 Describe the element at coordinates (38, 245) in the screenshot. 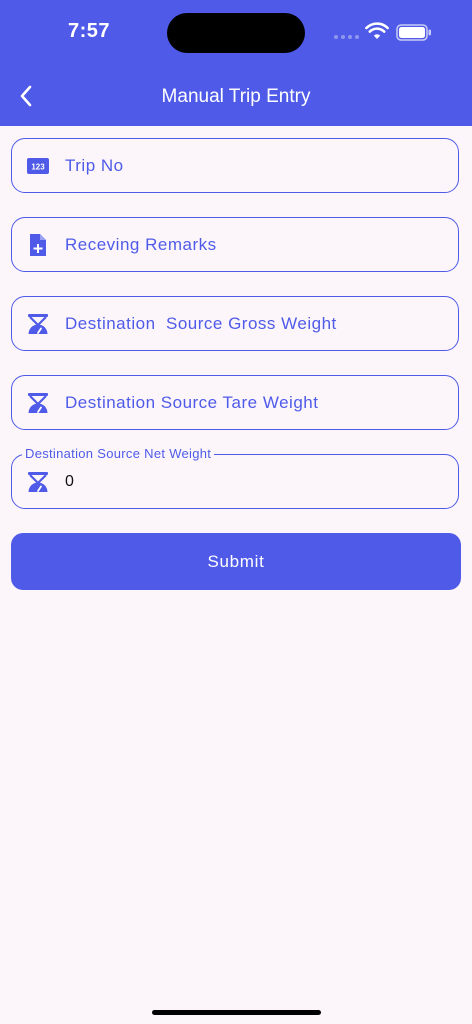

I see `note-add-icon` at that location.